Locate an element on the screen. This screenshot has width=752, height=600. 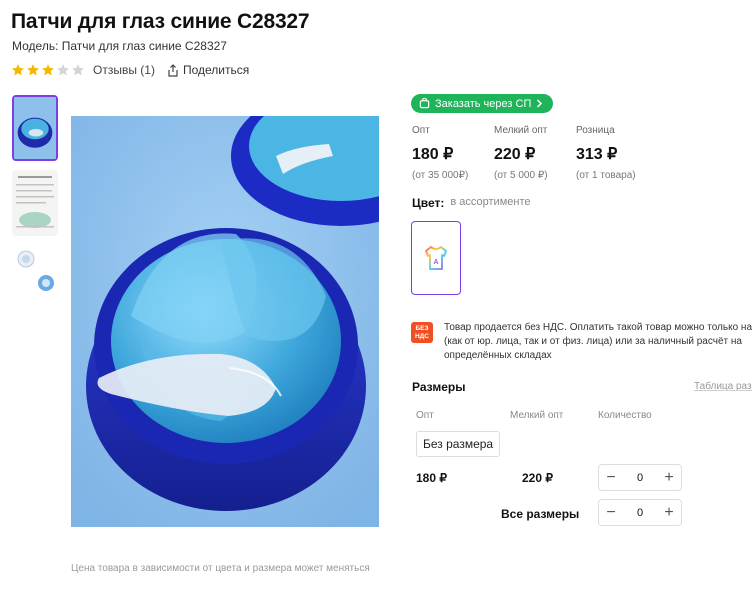
row-price-small-opt: 220 ₽ is located at coordinates (537, 478).